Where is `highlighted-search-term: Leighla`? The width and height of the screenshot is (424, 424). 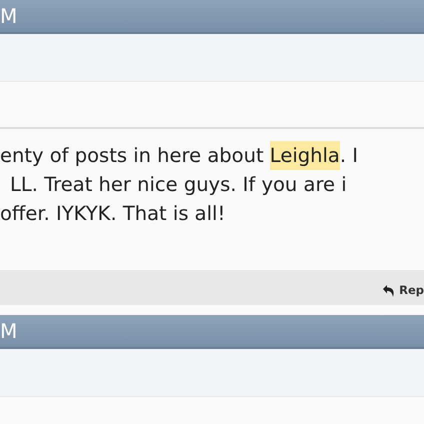 highlighted-search-term: Leighla is located at coordinates (305, 155).